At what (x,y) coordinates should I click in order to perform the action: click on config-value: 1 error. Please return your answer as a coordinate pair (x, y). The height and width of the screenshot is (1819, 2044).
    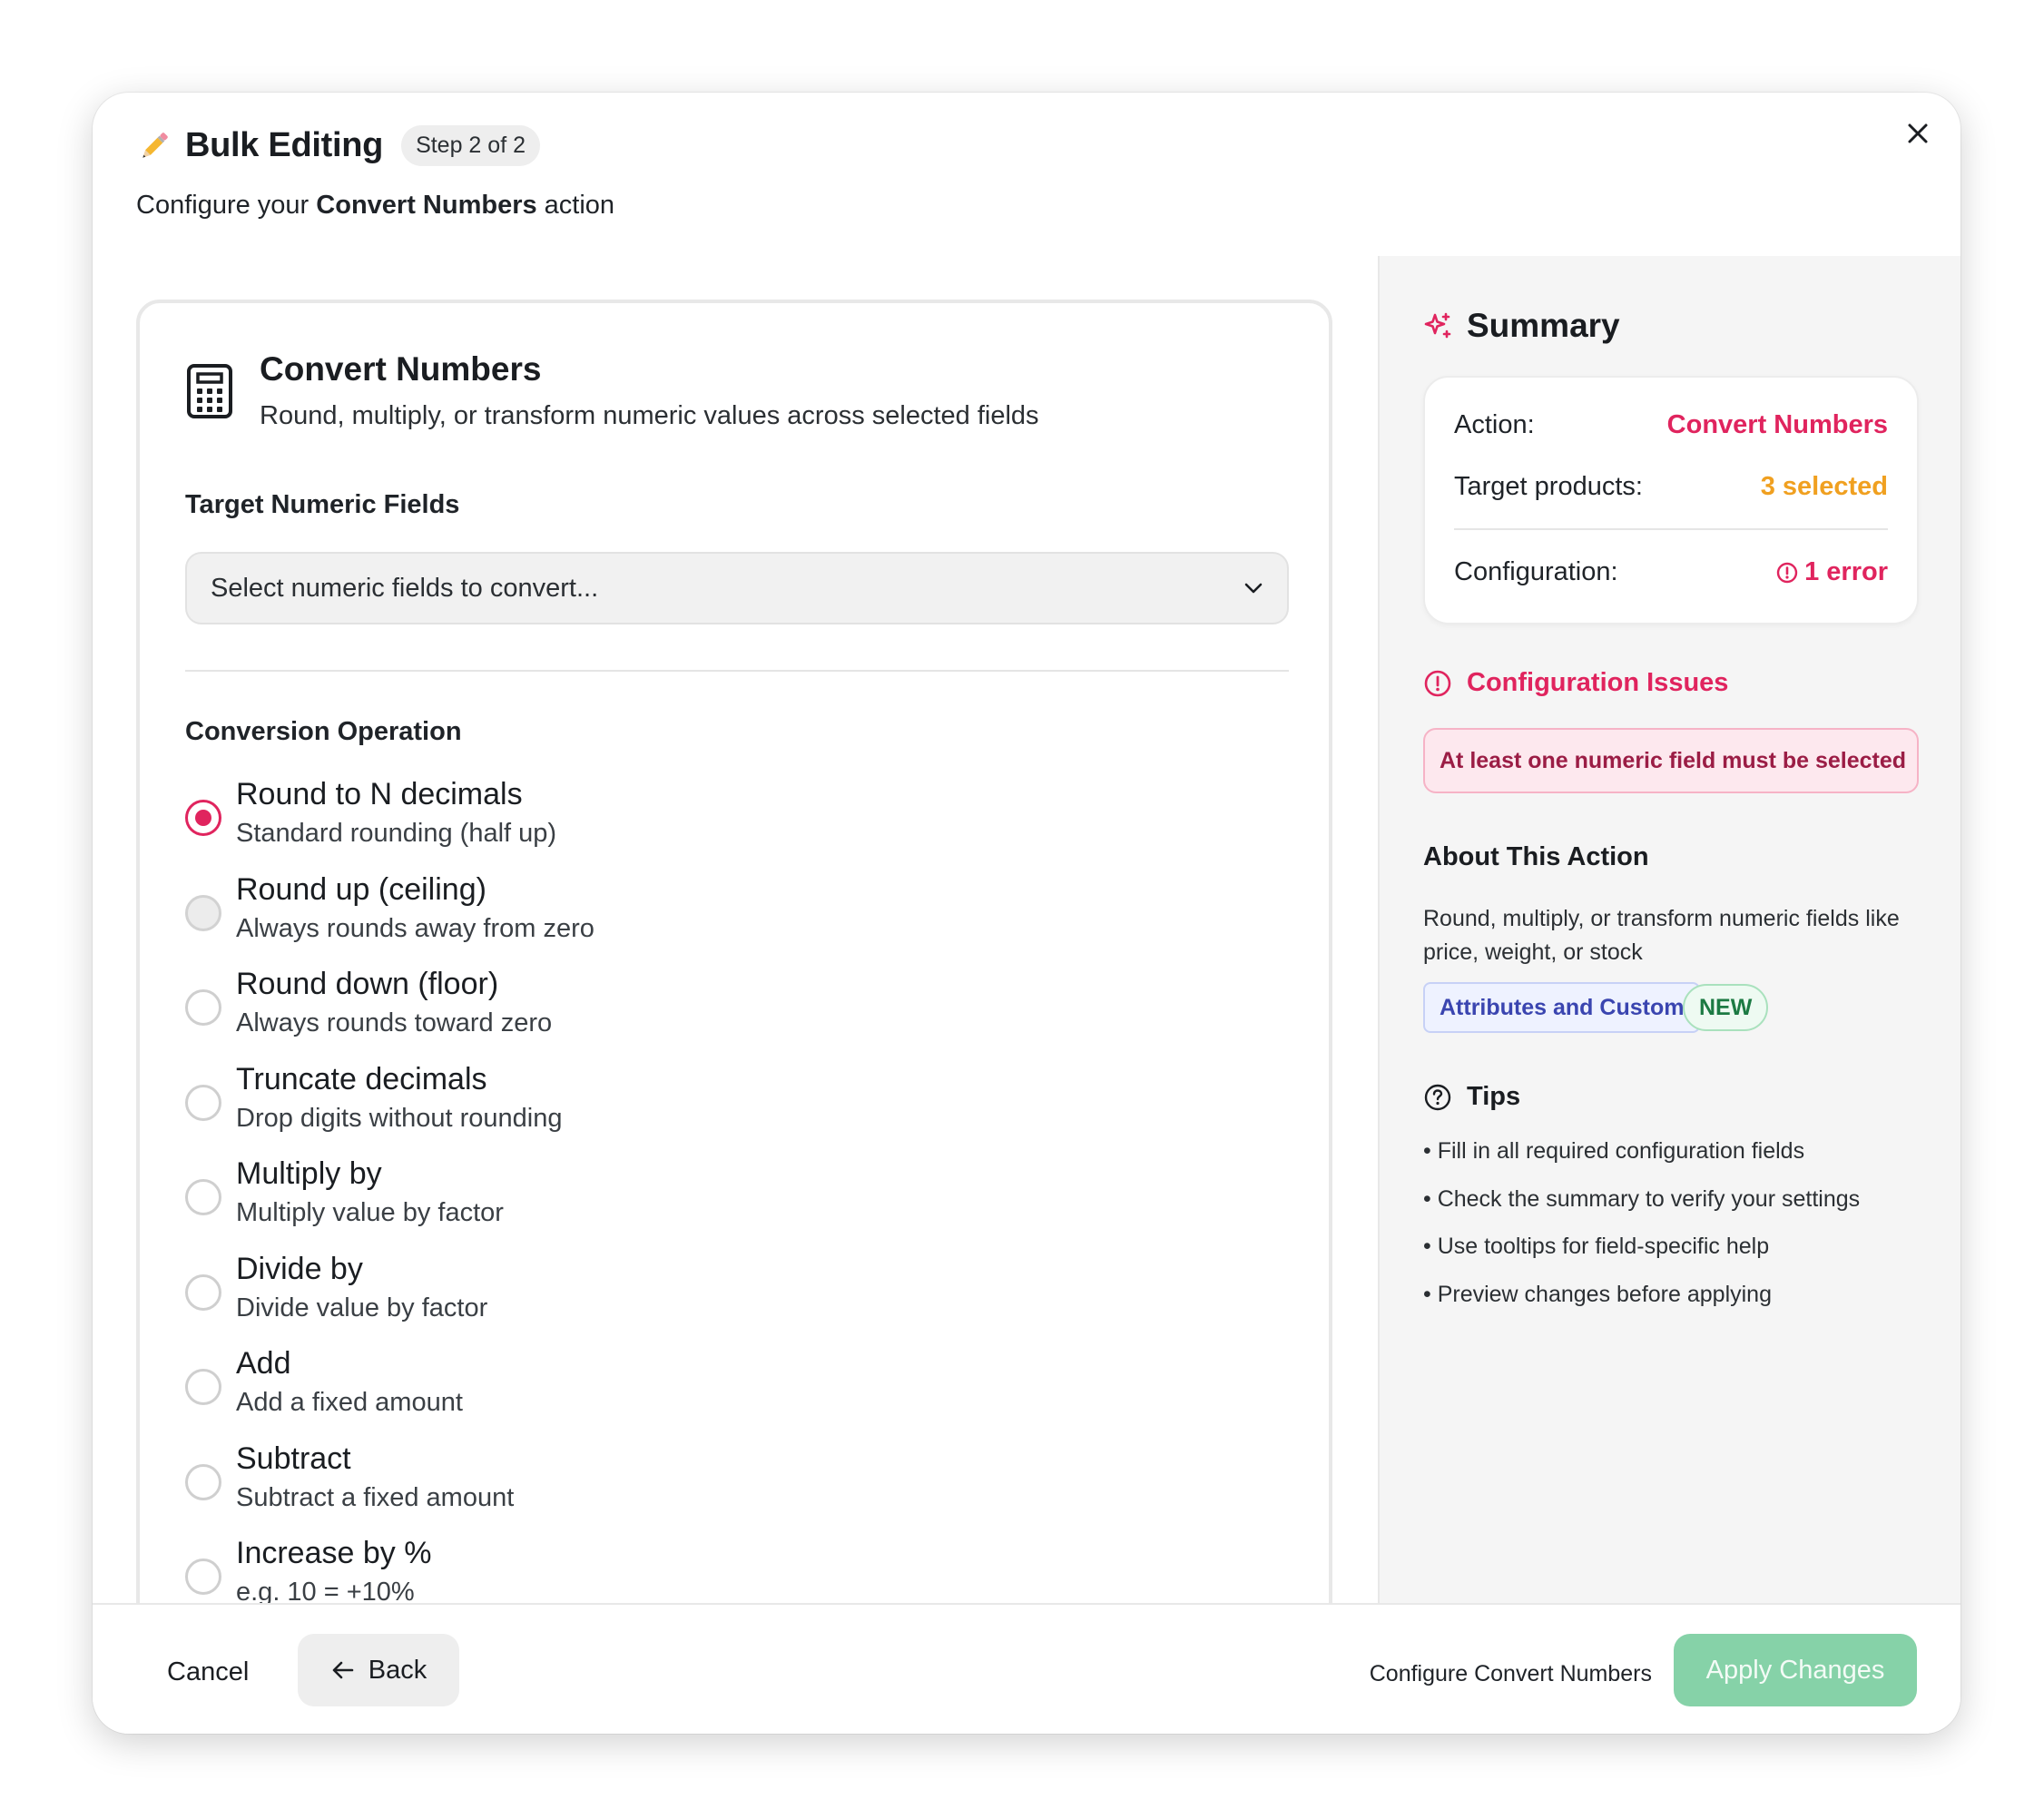
    Looking at the image, I should click on (1846, 571).